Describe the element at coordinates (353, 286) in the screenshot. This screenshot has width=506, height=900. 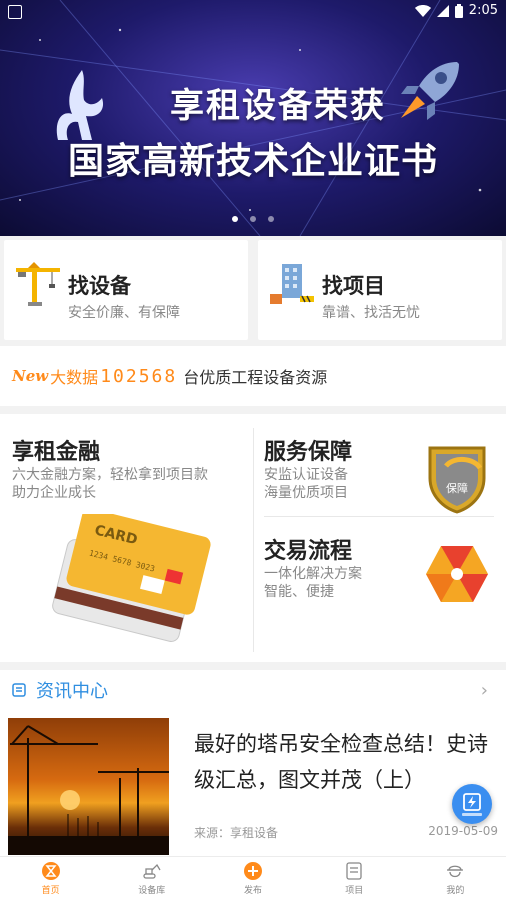
I see `find-project-title: 找项目` at that location.